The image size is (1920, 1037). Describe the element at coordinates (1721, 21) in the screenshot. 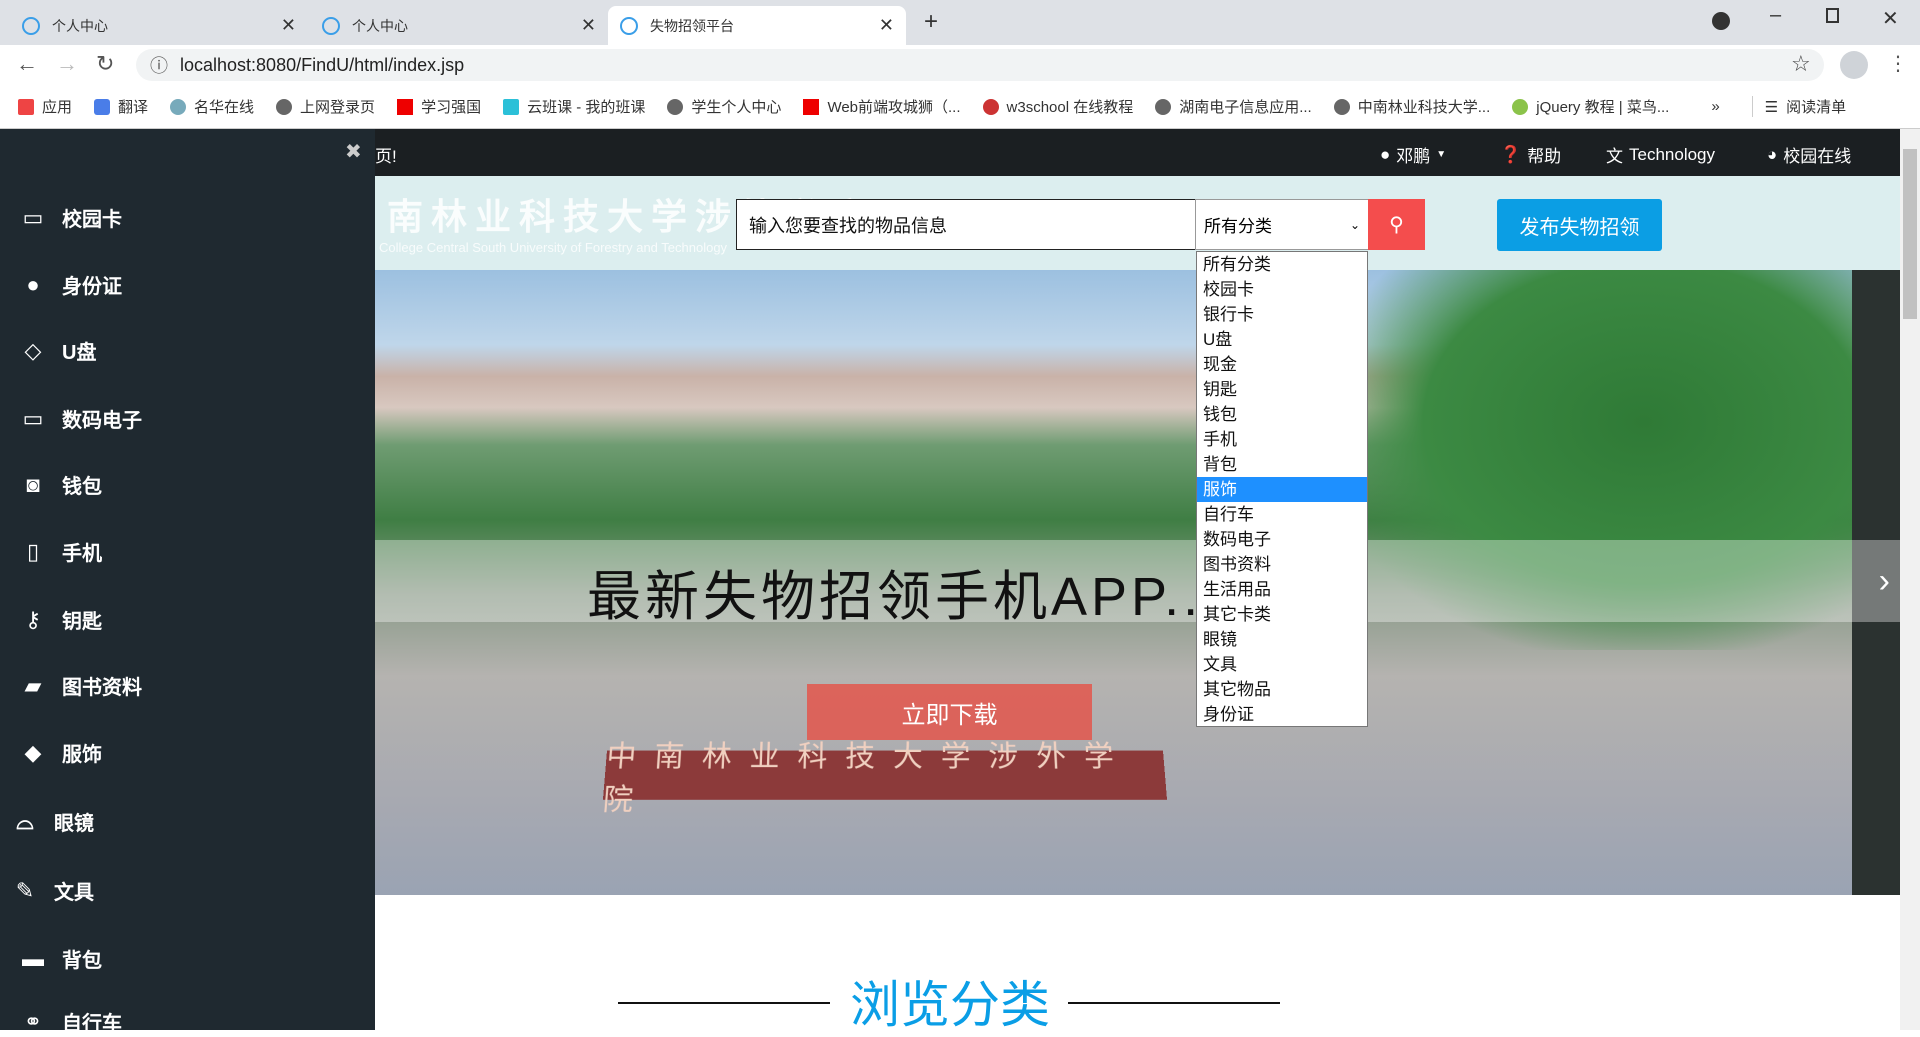

I see `tab-search-icon` at that location.